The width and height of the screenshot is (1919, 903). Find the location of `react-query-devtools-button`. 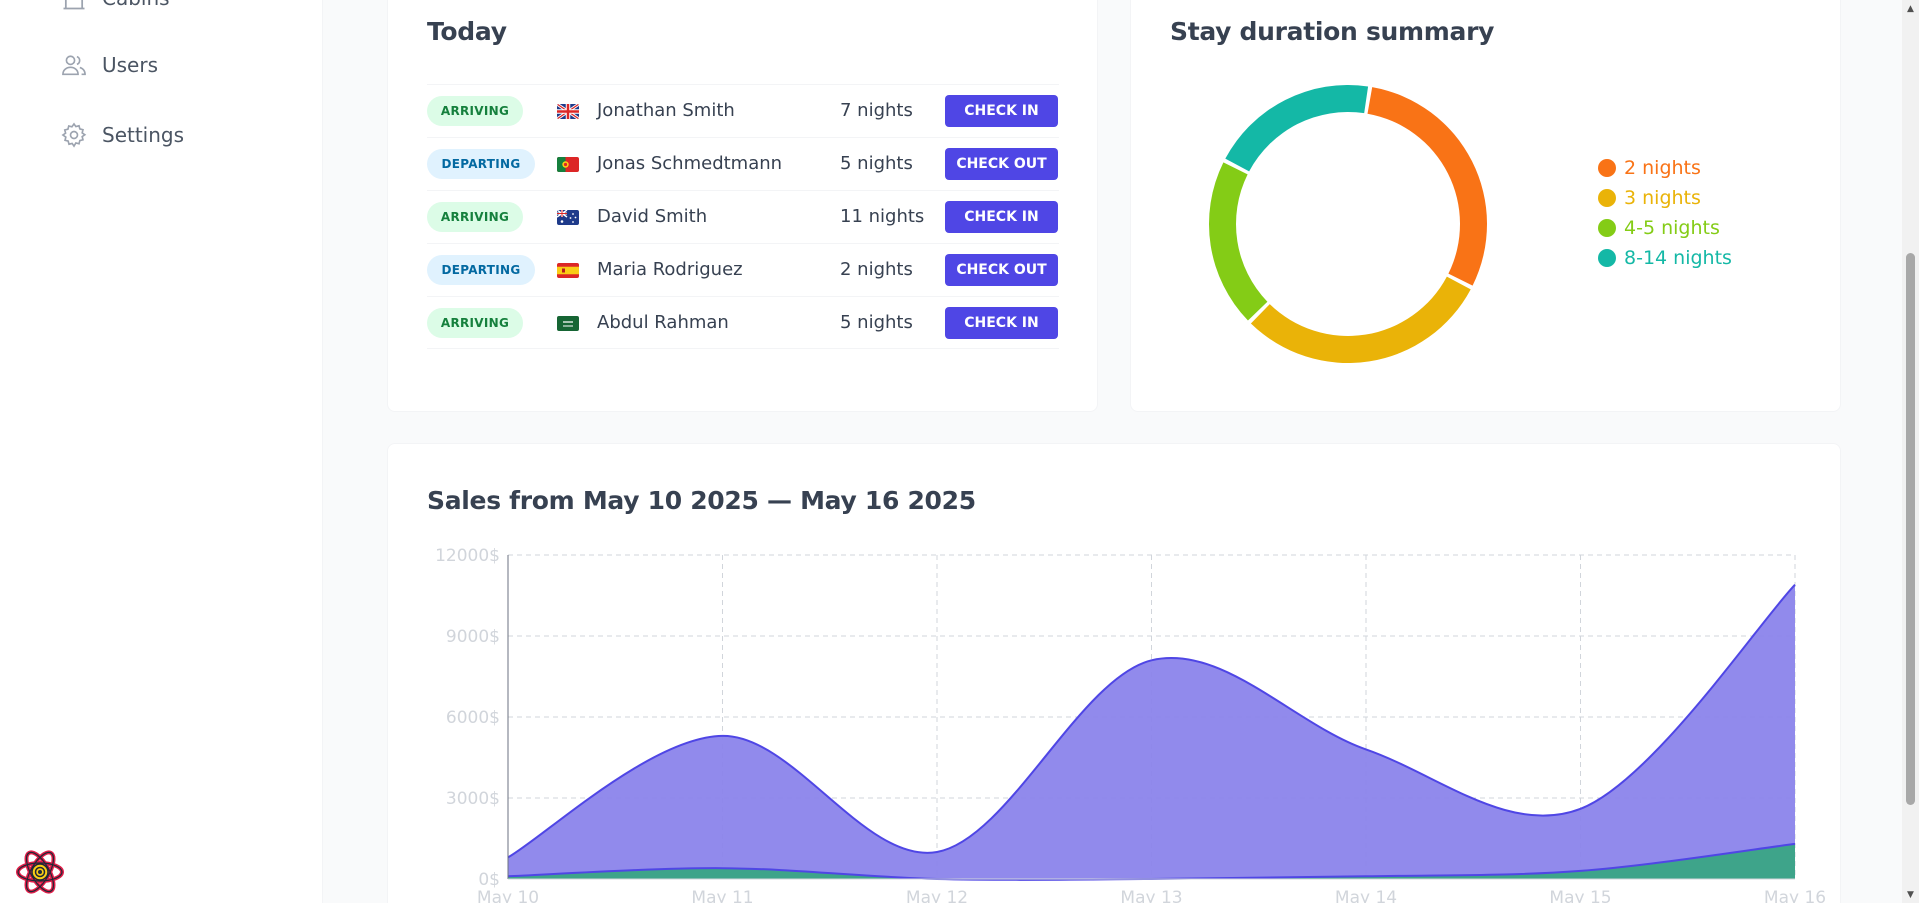

react-query-devtools-button is located at coordinates (40, 872).